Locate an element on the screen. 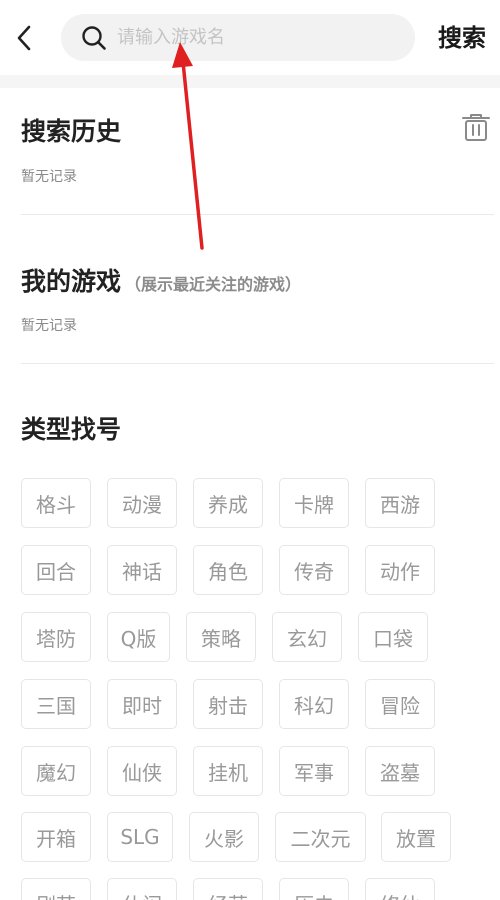  chevron-left-icon is located at coordinates (24, 38).